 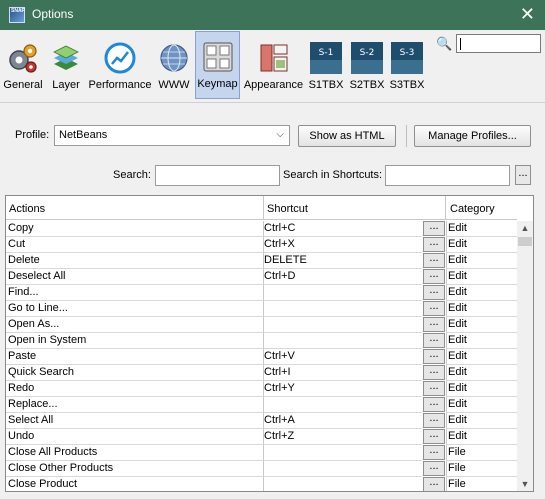 I want to click on action-cell: Close Other Products, so click(x=135, y=469).